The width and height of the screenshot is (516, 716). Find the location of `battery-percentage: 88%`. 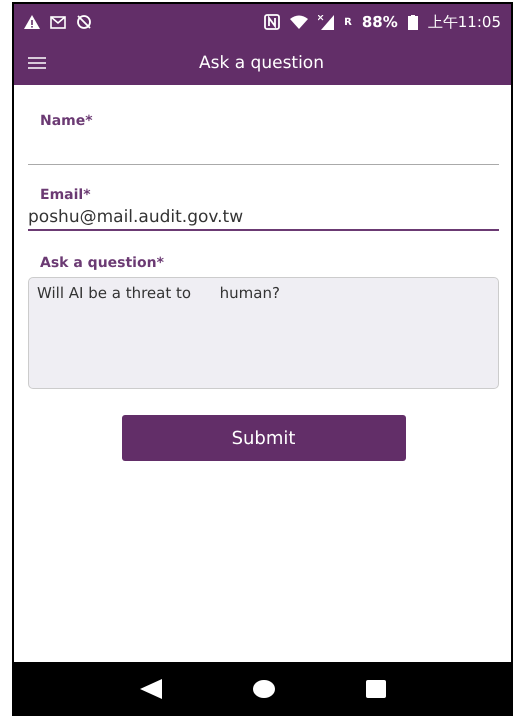

battery-percentage: 88% is located at coordinates (380, 22).